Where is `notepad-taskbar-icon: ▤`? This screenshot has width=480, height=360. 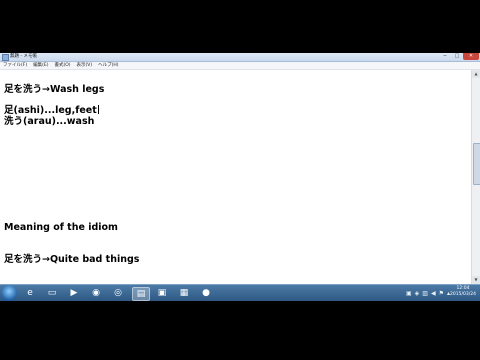 notepad-taskbar-icon: ▤ is located at coordinates (141, 294).